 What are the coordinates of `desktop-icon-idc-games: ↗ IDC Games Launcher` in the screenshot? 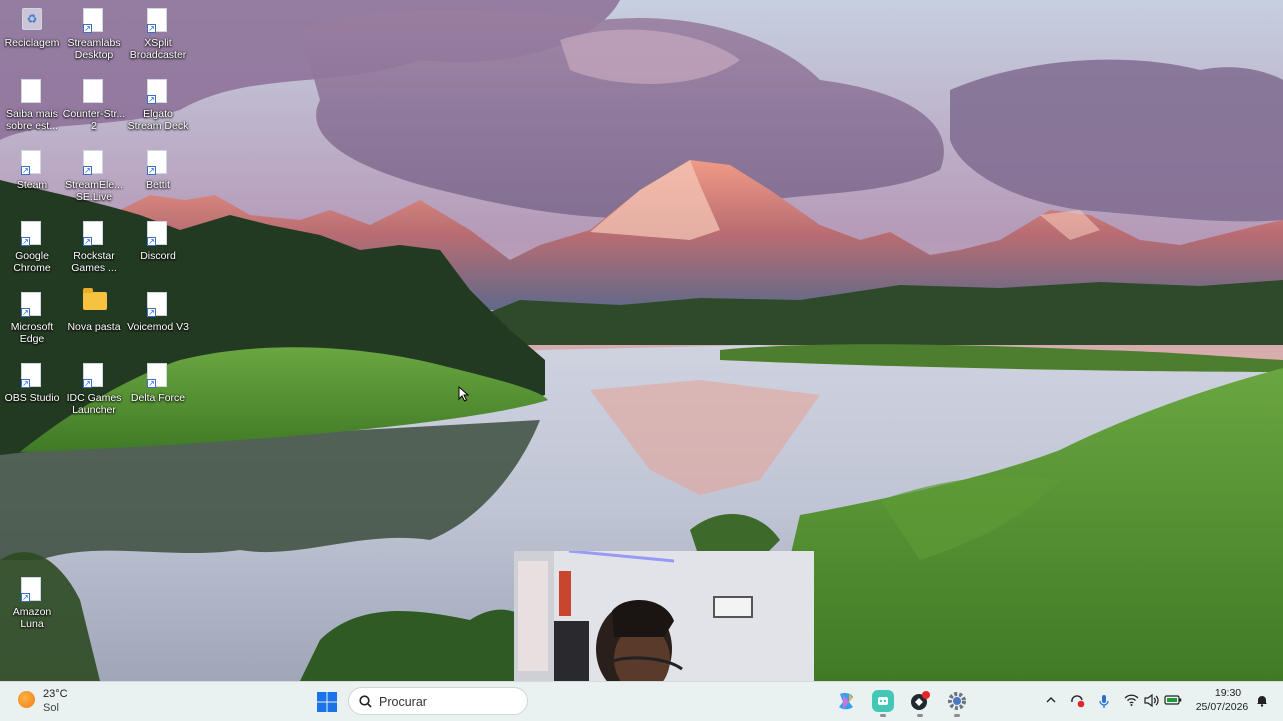 It's located at (94, 387).